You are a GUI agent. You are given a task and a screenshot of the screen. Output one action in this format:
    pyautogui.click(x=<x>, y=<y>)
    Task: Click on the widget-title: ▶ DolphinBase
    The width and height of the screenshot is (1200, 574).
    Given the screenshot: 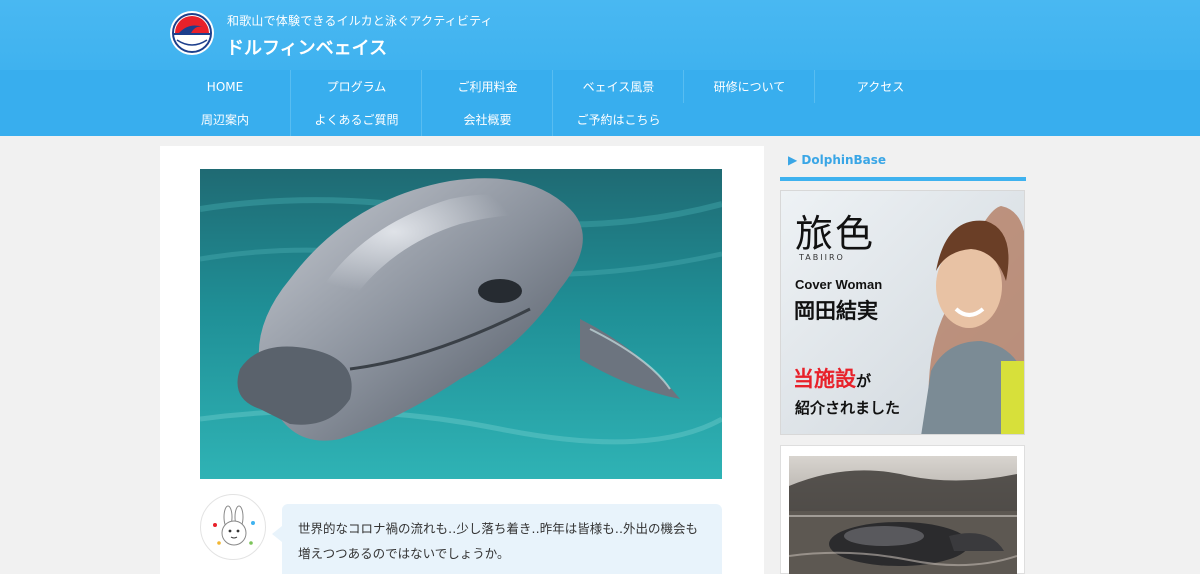 What is the action you would take?
    pyautogui.click(x=837, y=160)
    